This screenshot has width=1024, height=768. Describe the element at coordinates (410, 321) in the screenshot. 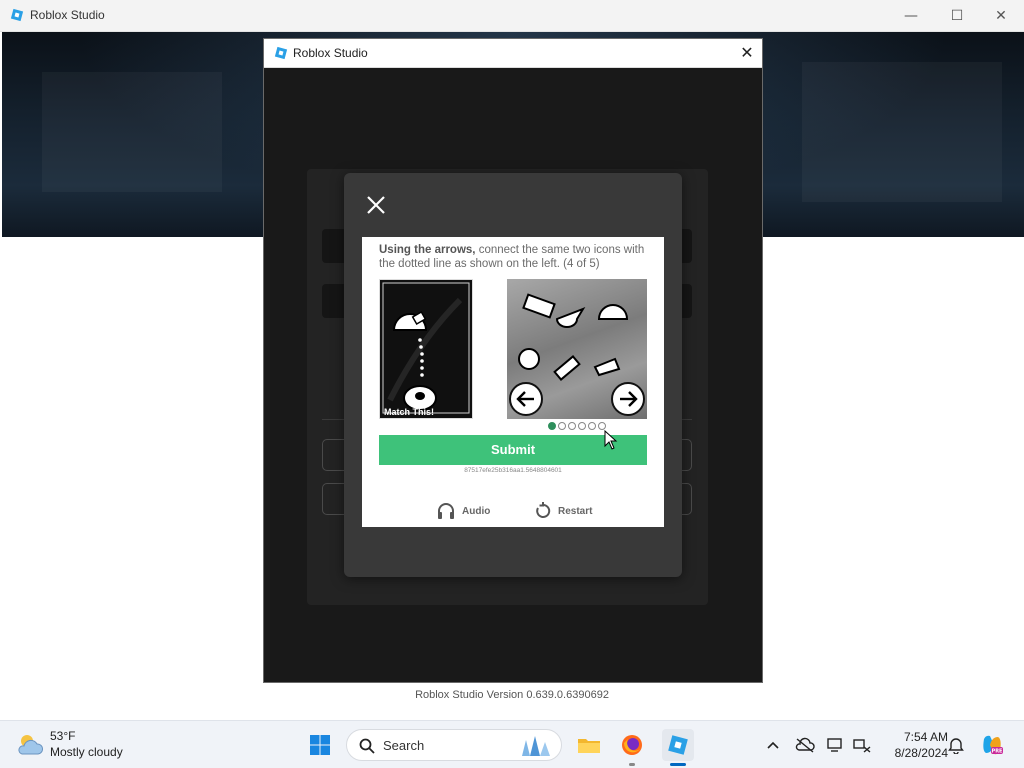

I see `protractor-icon` at that location.